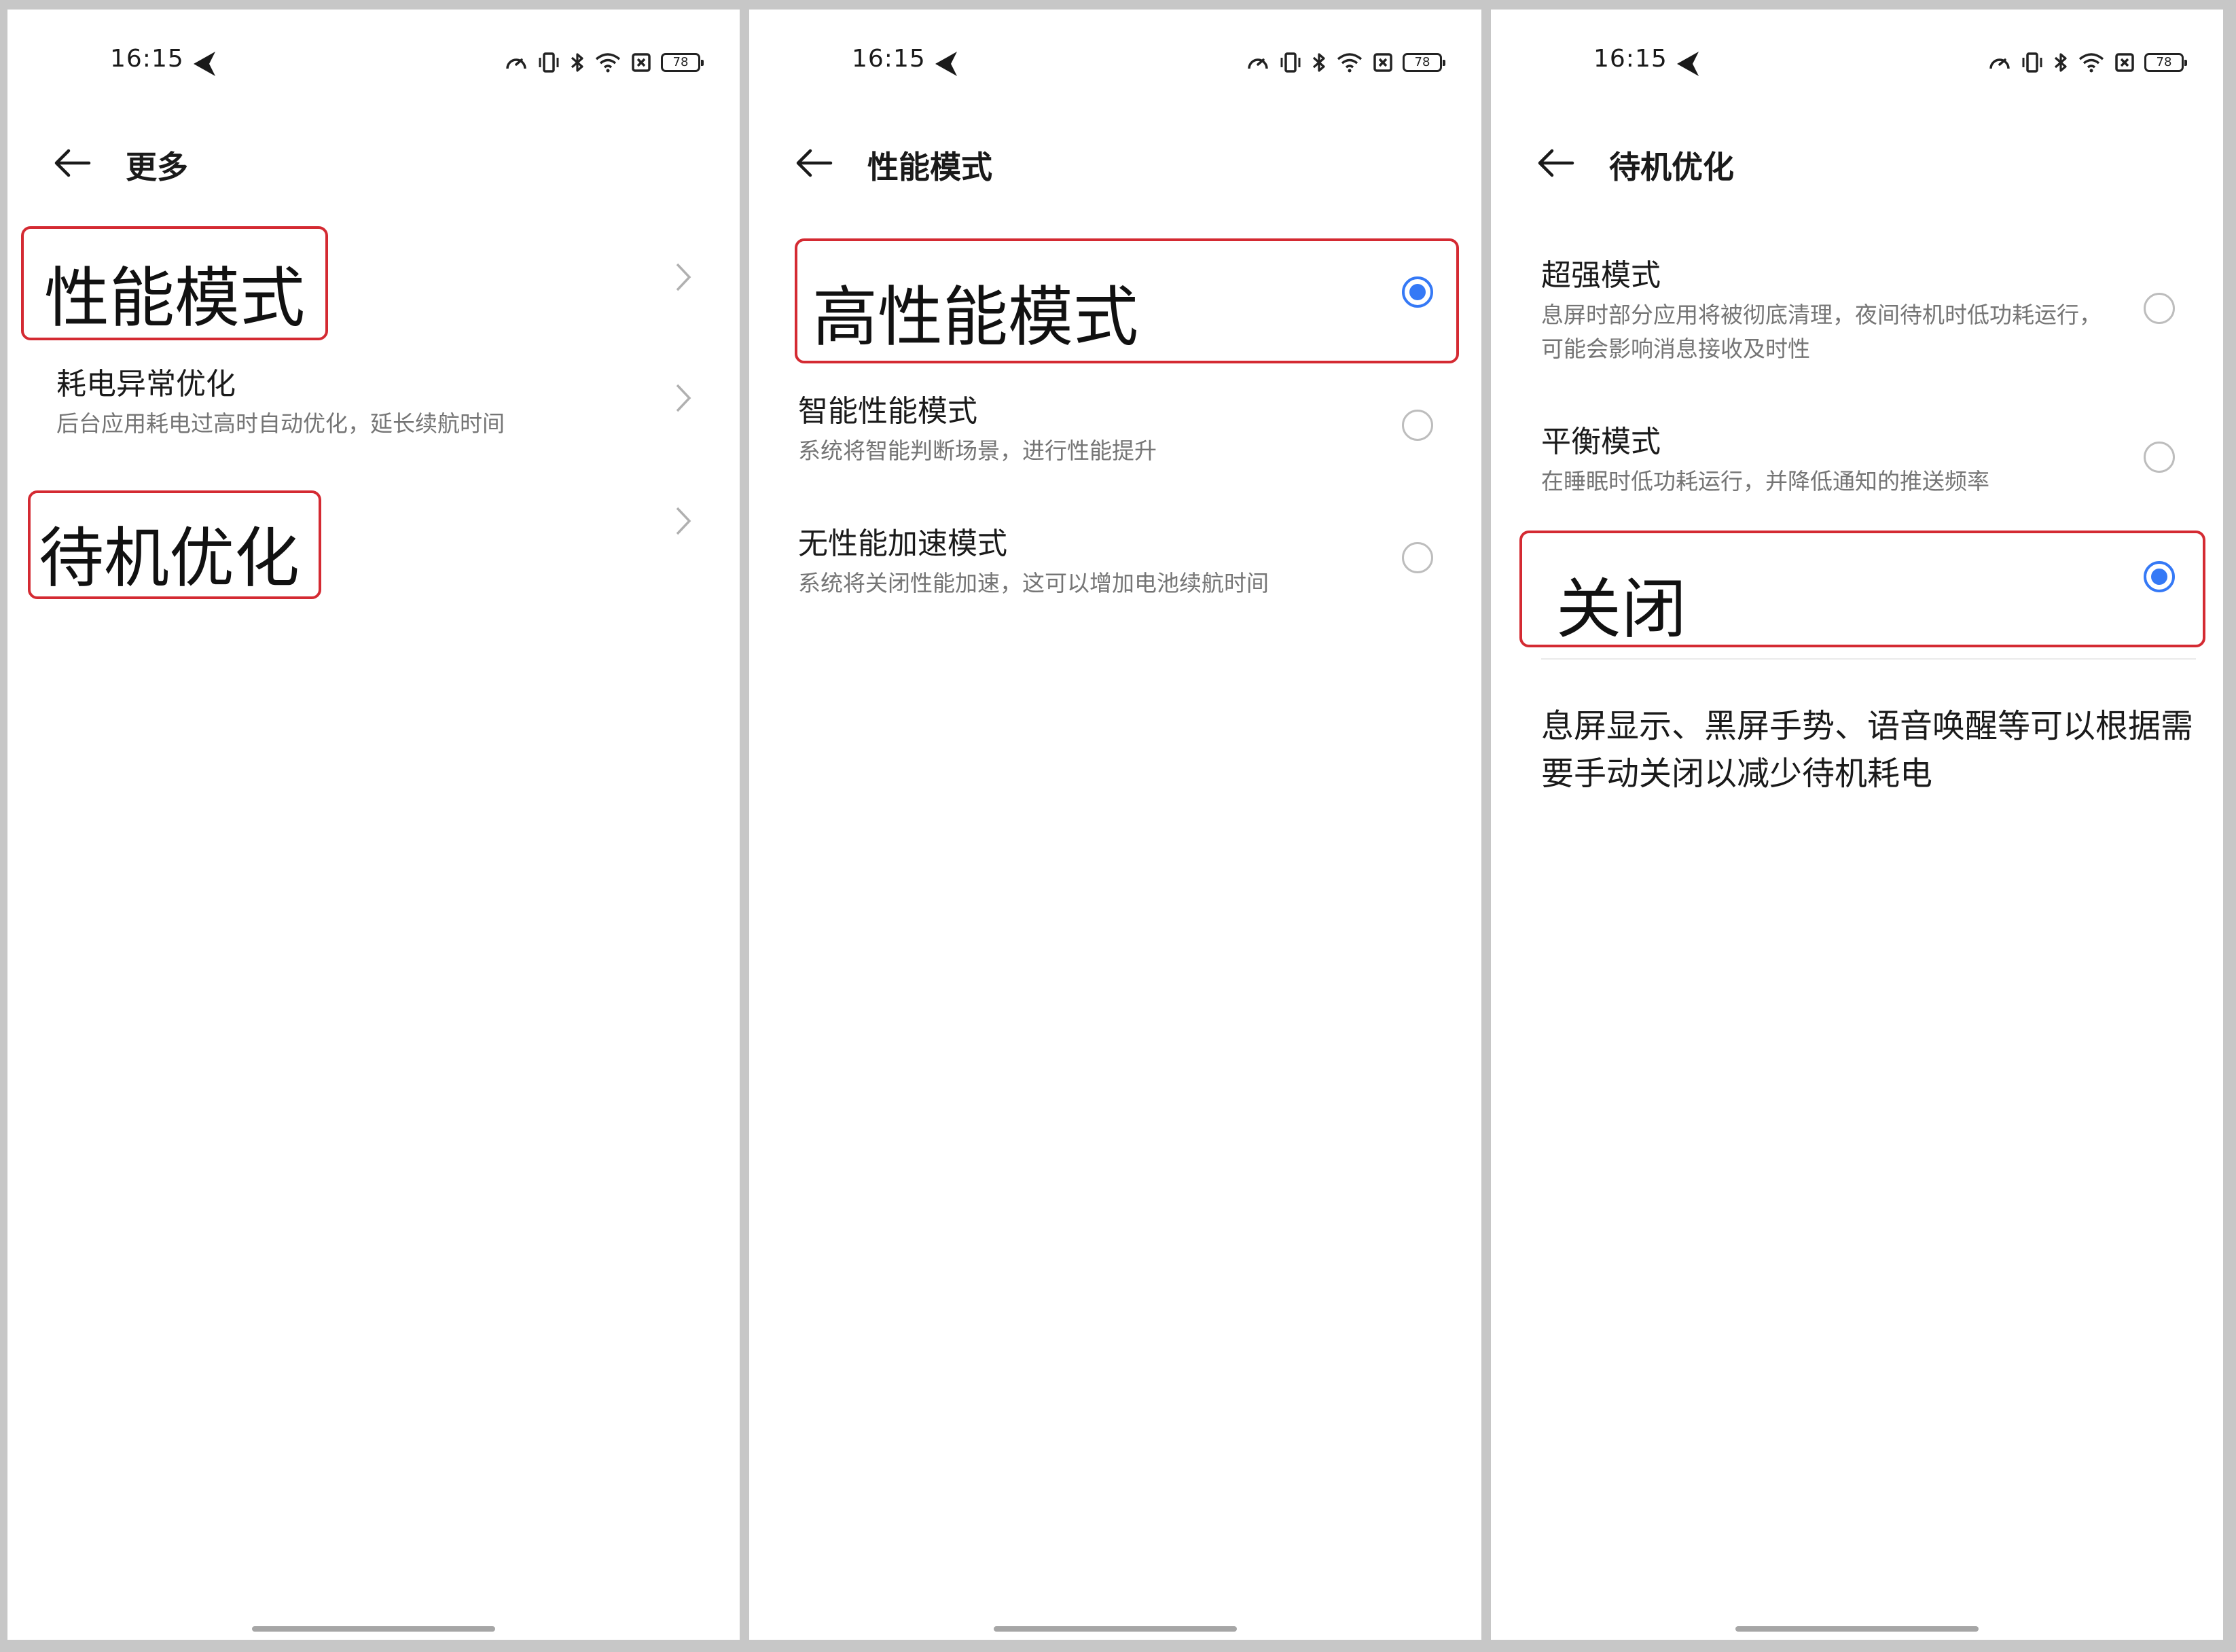 The image size is (2236, 1652). What do you see at coordinates (977, 450) in the screenshot?
I see `option-subtitle: 系统将智能判断场景，进行性能提升` at bounding box center [977, 450].